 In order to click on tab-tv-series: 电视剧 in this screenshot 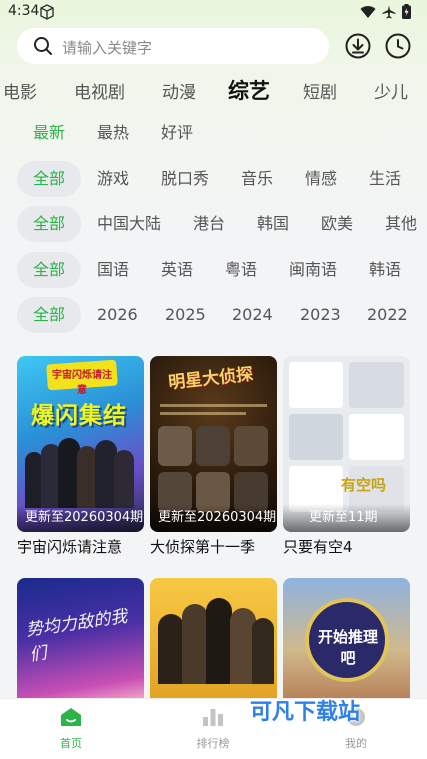, I will do `click(99, 90)`.